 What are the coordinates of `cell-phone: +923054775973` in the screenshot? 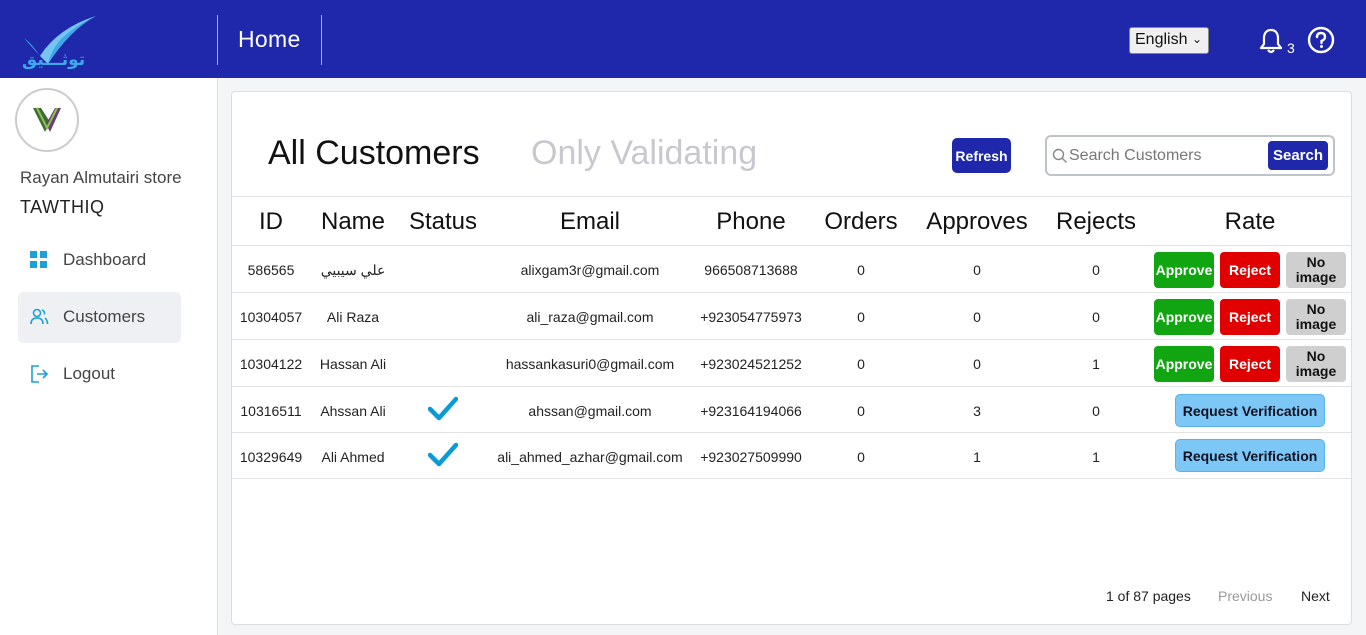 It's located at (751, 317).